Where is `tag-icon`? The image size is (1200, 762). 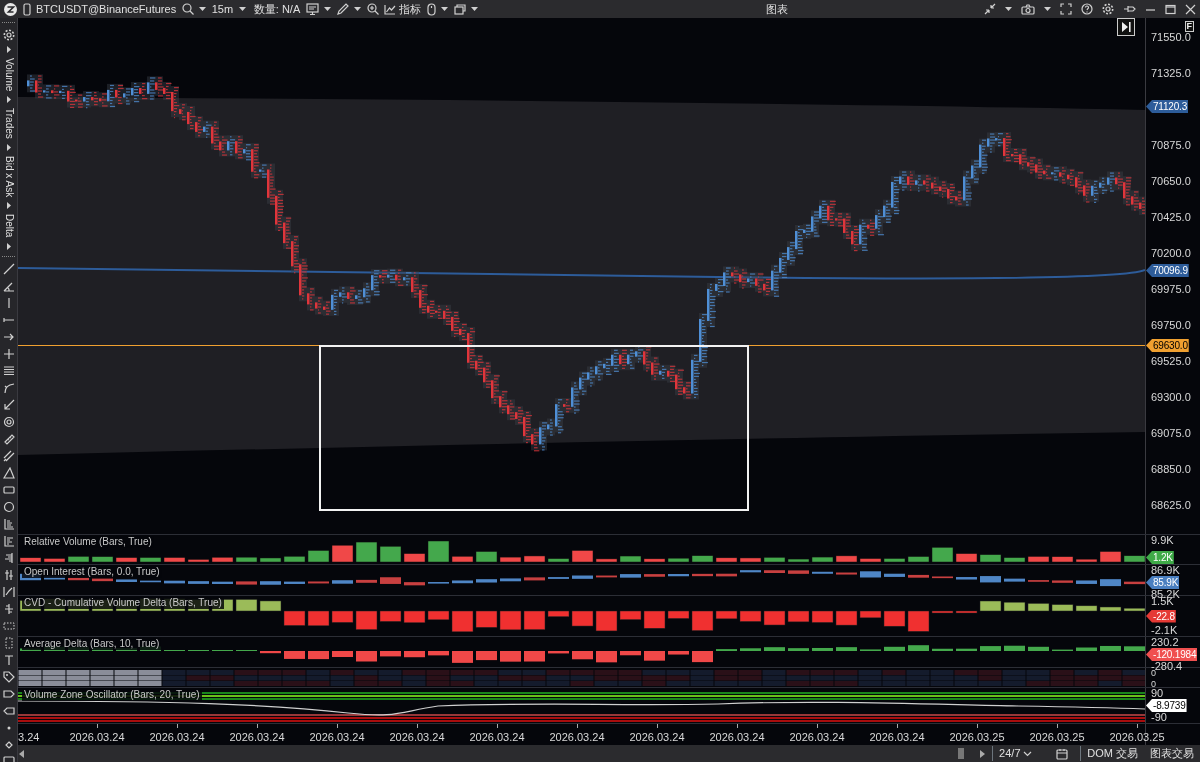 tag-icon is located at coordinates (8, 676).